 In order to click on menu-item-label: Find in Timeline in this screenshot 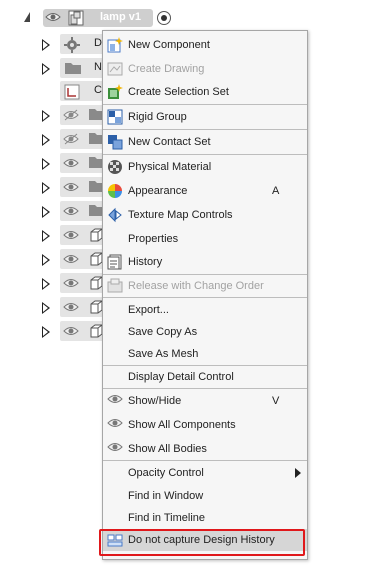, I will do `click(167, 518)`.